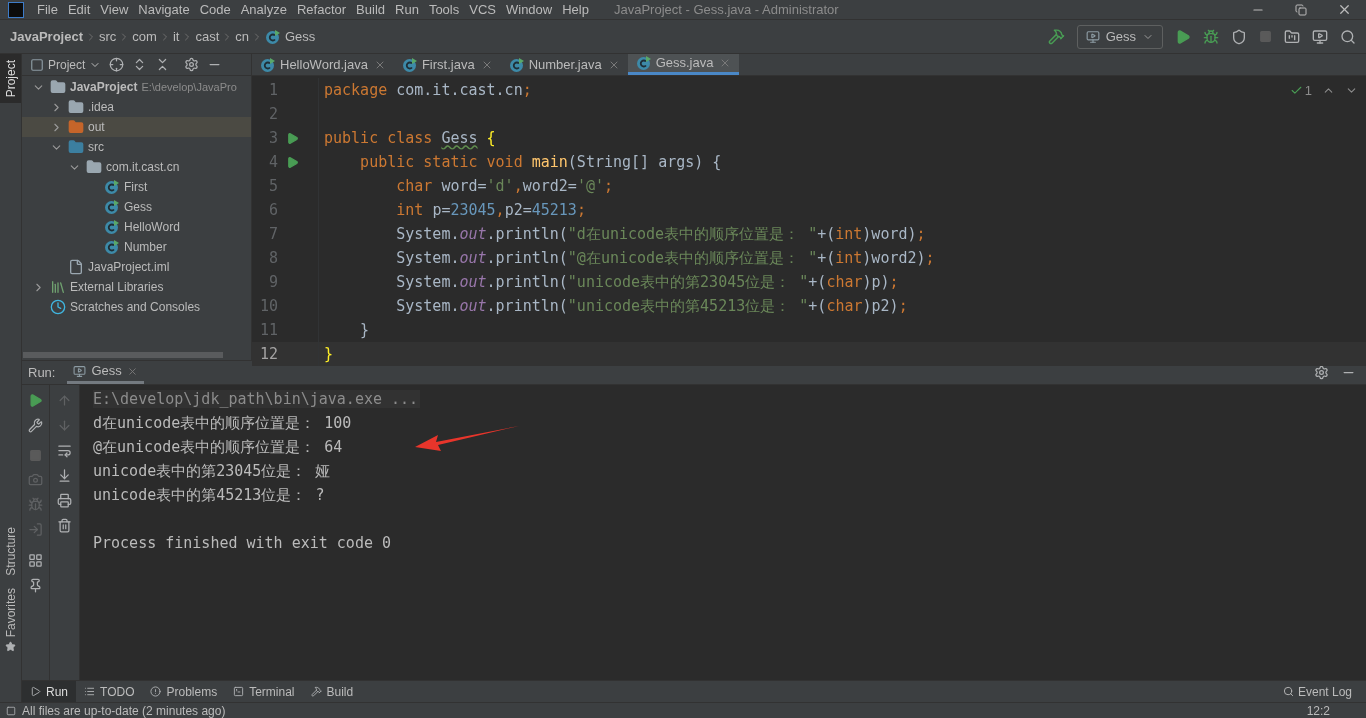 The height and width of the screenshot is (718, 1366). I want to click on favorites-tool-tab: Favorites, so click(10, 619).